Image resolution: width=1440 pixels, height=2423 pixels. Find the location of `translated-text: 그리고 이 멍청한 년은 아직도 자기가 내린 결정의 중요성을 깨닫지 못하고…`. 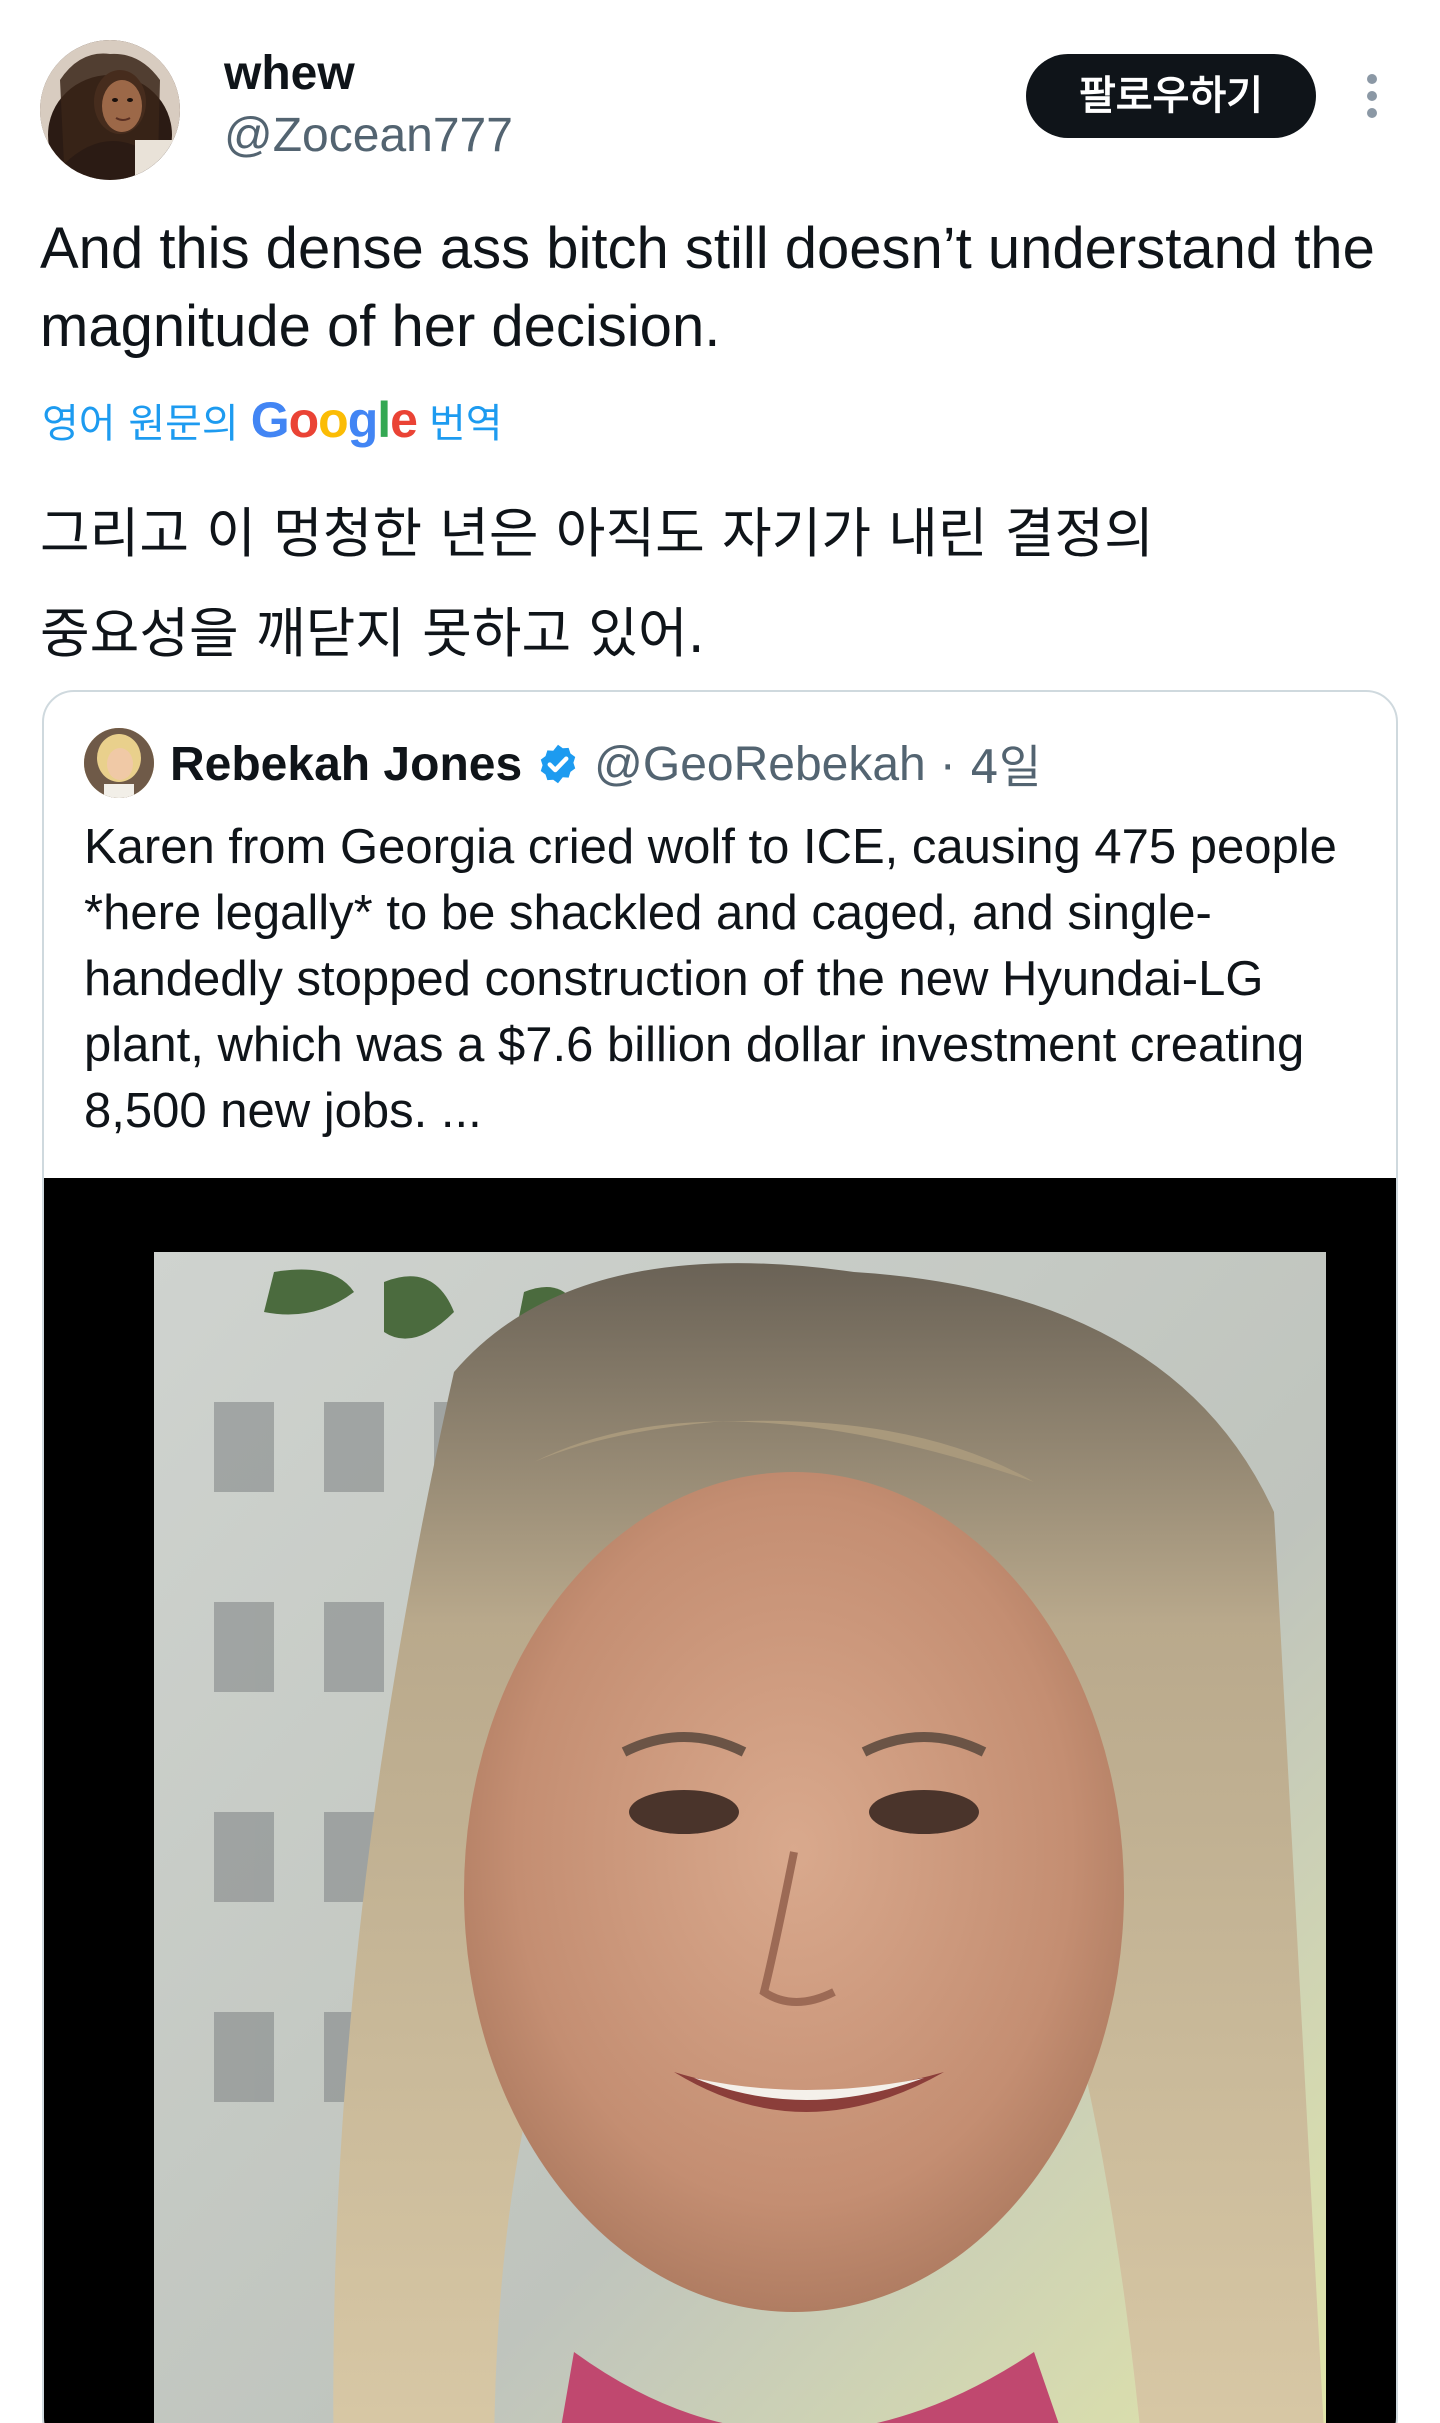

translated-text: 그리고 이 멍청한 년은 아직도 자기가 내린 결정의 중요성을 깨닫지 못하고… is located at coordinates (720, 584).